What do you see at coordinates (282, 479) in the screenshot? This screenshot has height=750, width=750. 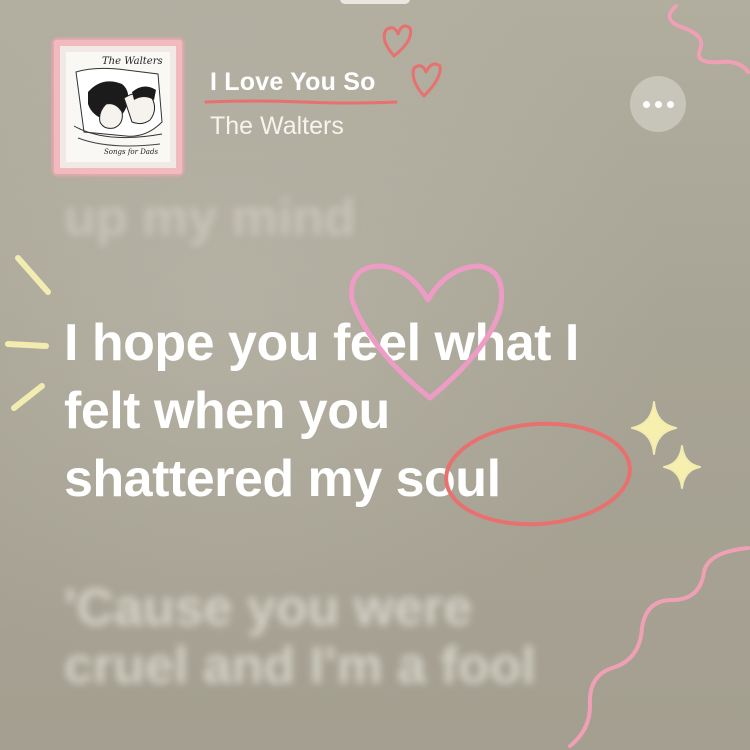 I see `lyric-line-current-3: shattered my soul` at bounding box center [282, 479].